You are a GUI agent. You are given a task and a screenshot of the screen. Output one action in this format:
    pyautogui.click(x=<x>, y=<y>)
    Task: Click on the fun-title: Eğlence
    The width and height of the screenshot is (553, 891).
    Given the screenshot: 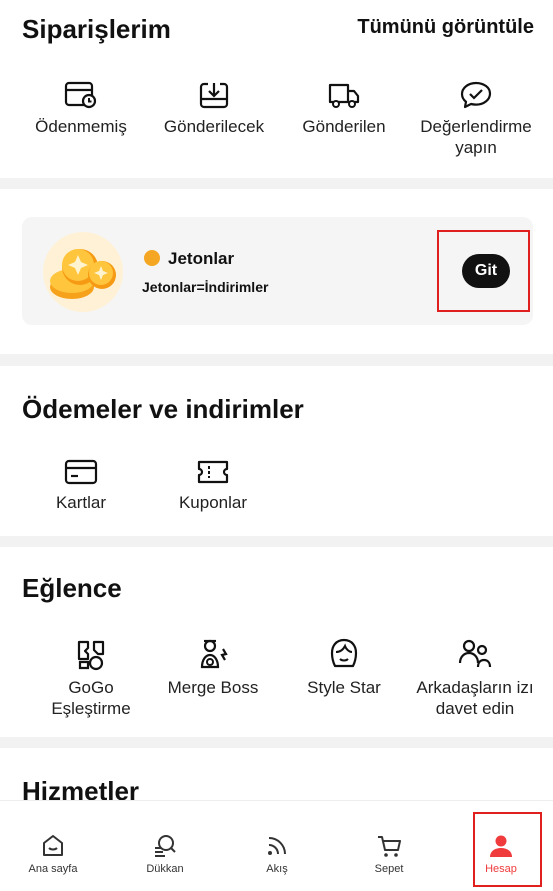 What is the action you would take?
    pyautogui.click(x=72, y=588)
    